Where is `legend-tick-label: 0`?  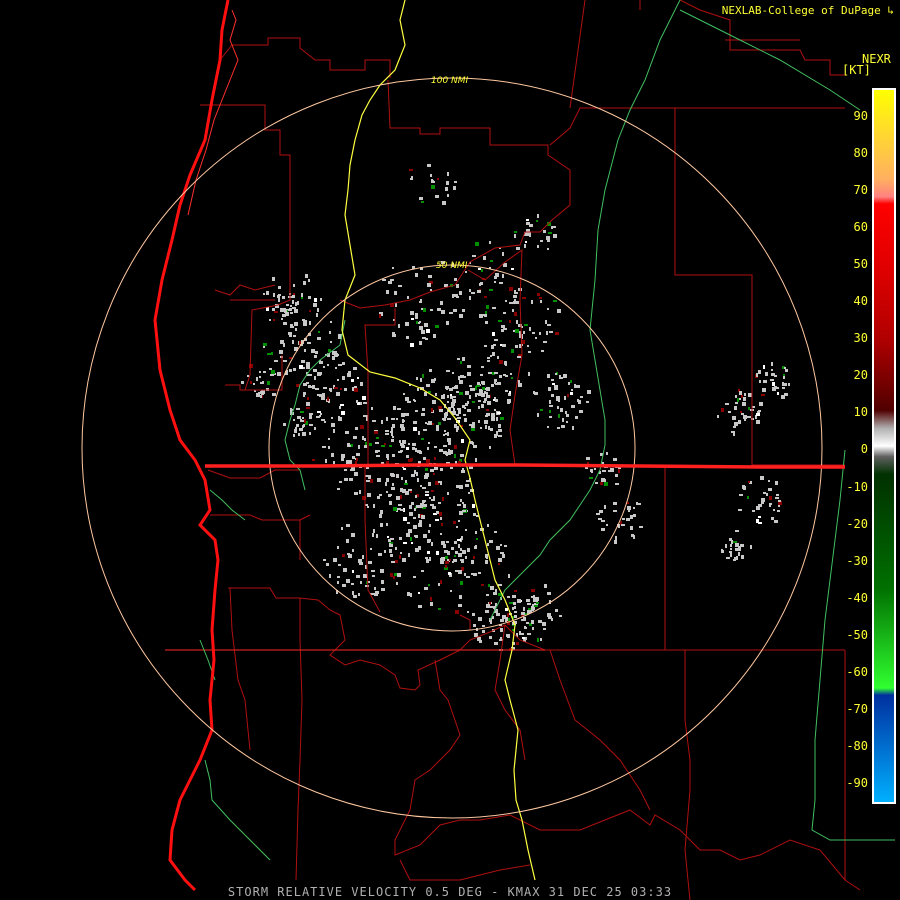
legend-tick-label: 0 is located at coordinates (864, 449).